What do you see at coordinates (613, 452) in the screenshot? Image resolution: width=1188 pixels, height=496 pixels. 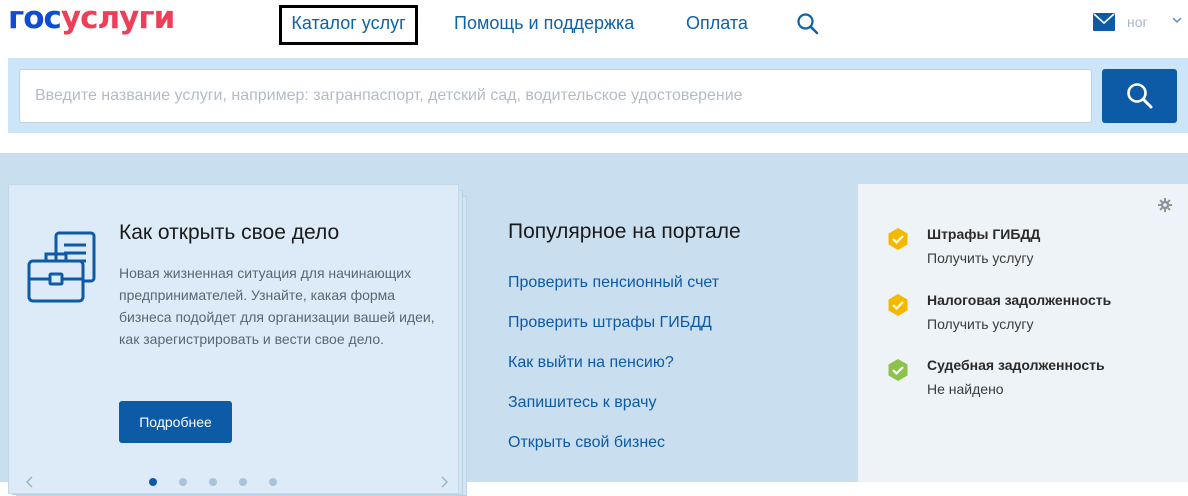 I see `popular-link: Открыть свой бизнес` at bounding box center [613, 452].